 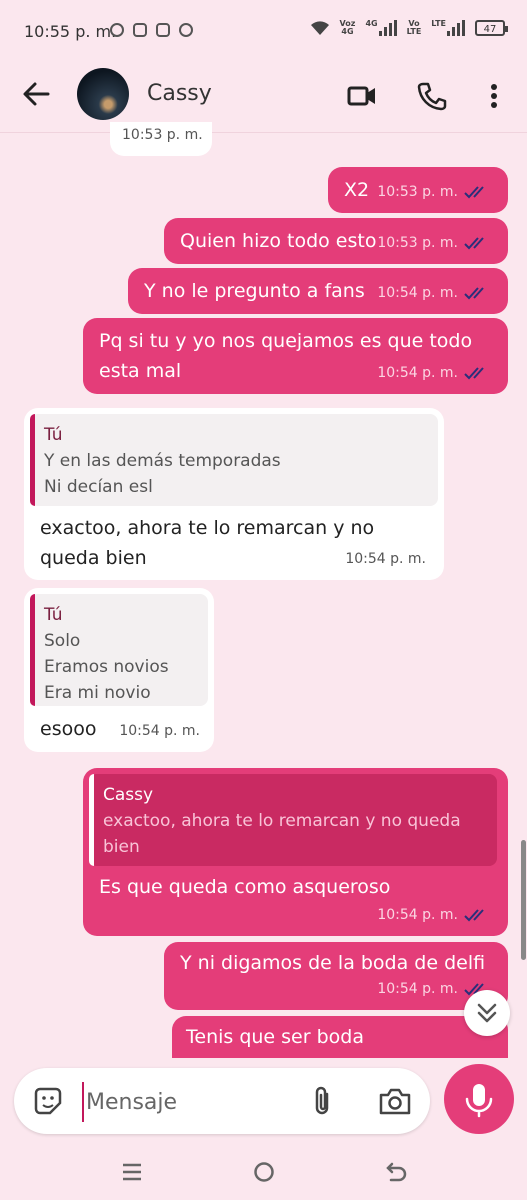 I want to click on home-icon, so click(x=264, y=1172).